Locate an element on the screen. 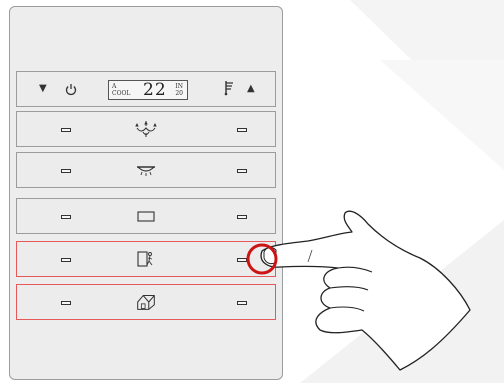 The image size is (504, 383). scene-row-leave is located at coordinates (146, 259).